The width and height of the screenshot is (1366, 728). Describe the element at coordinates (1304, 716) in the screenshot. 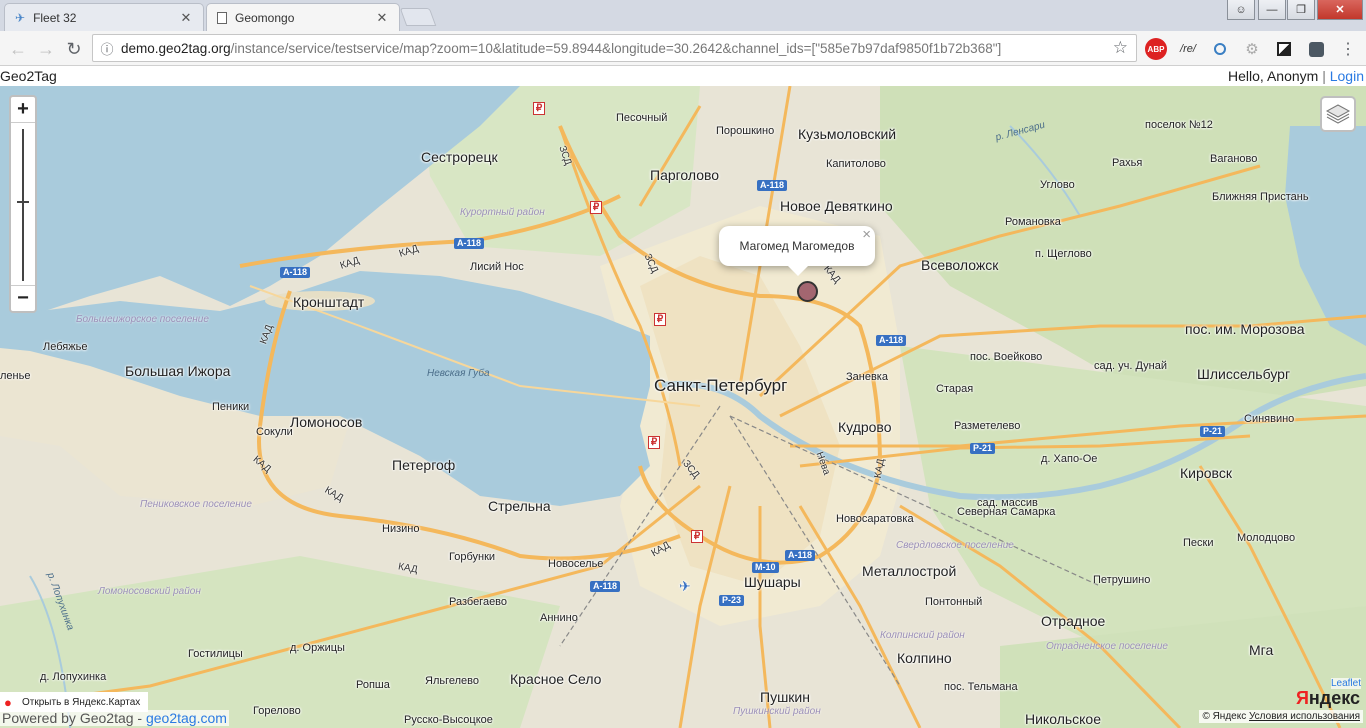

I see `terms-link: Условия использования` at that location.